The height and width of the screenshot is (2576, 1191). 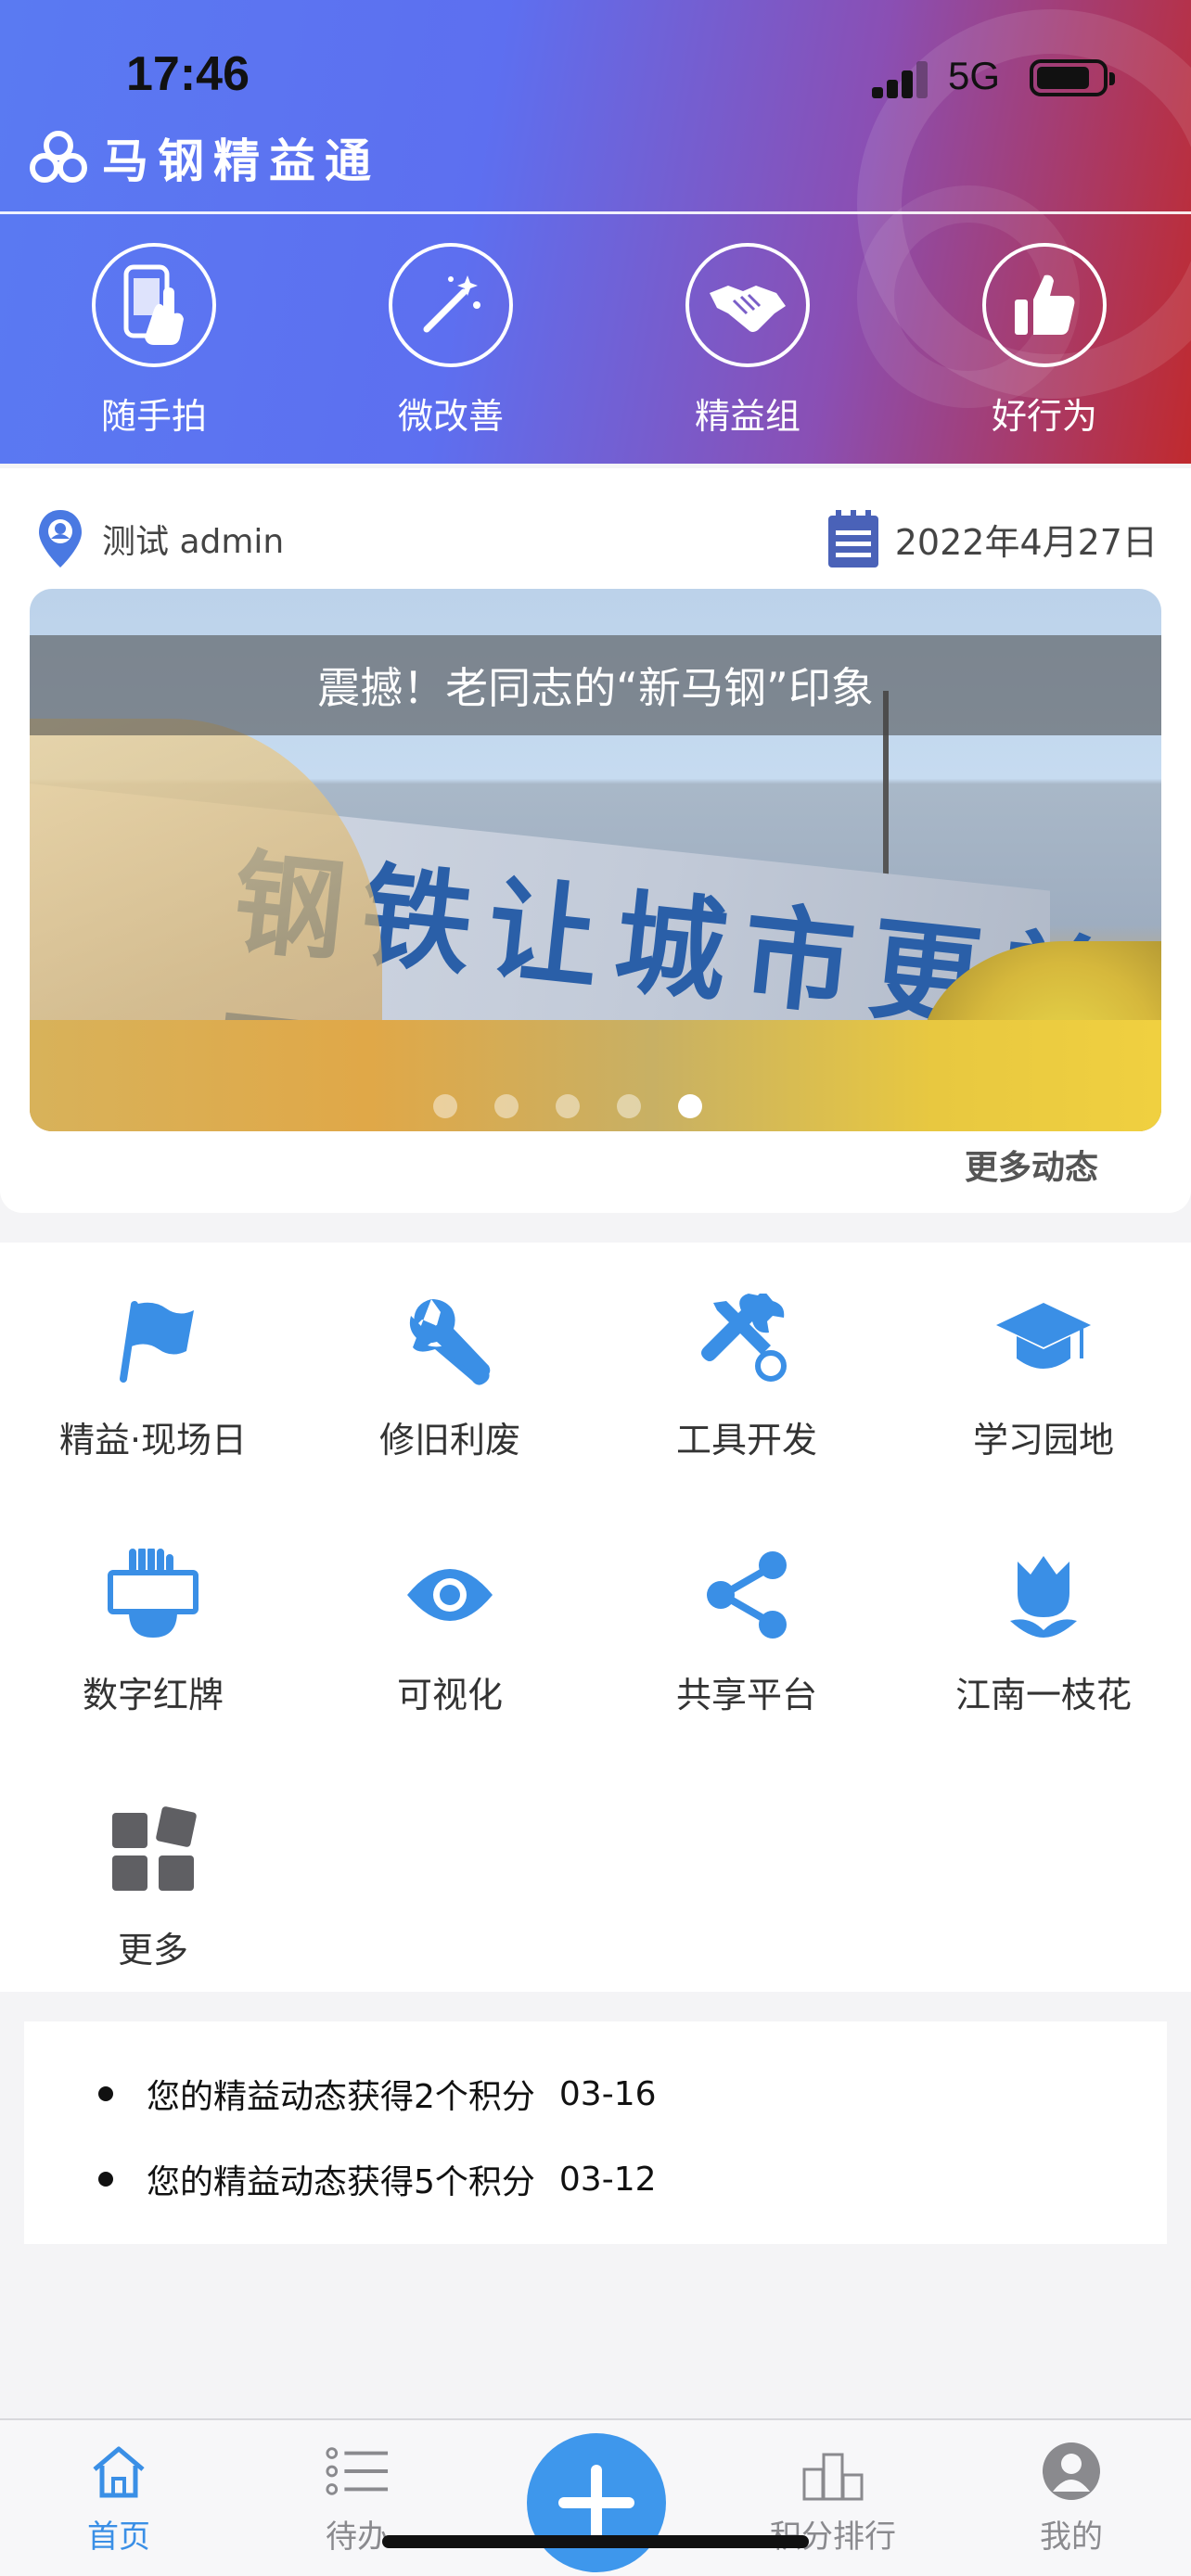 I want to click on quick-action-good-behavior: 好行为, so click(x=1044, y=341).